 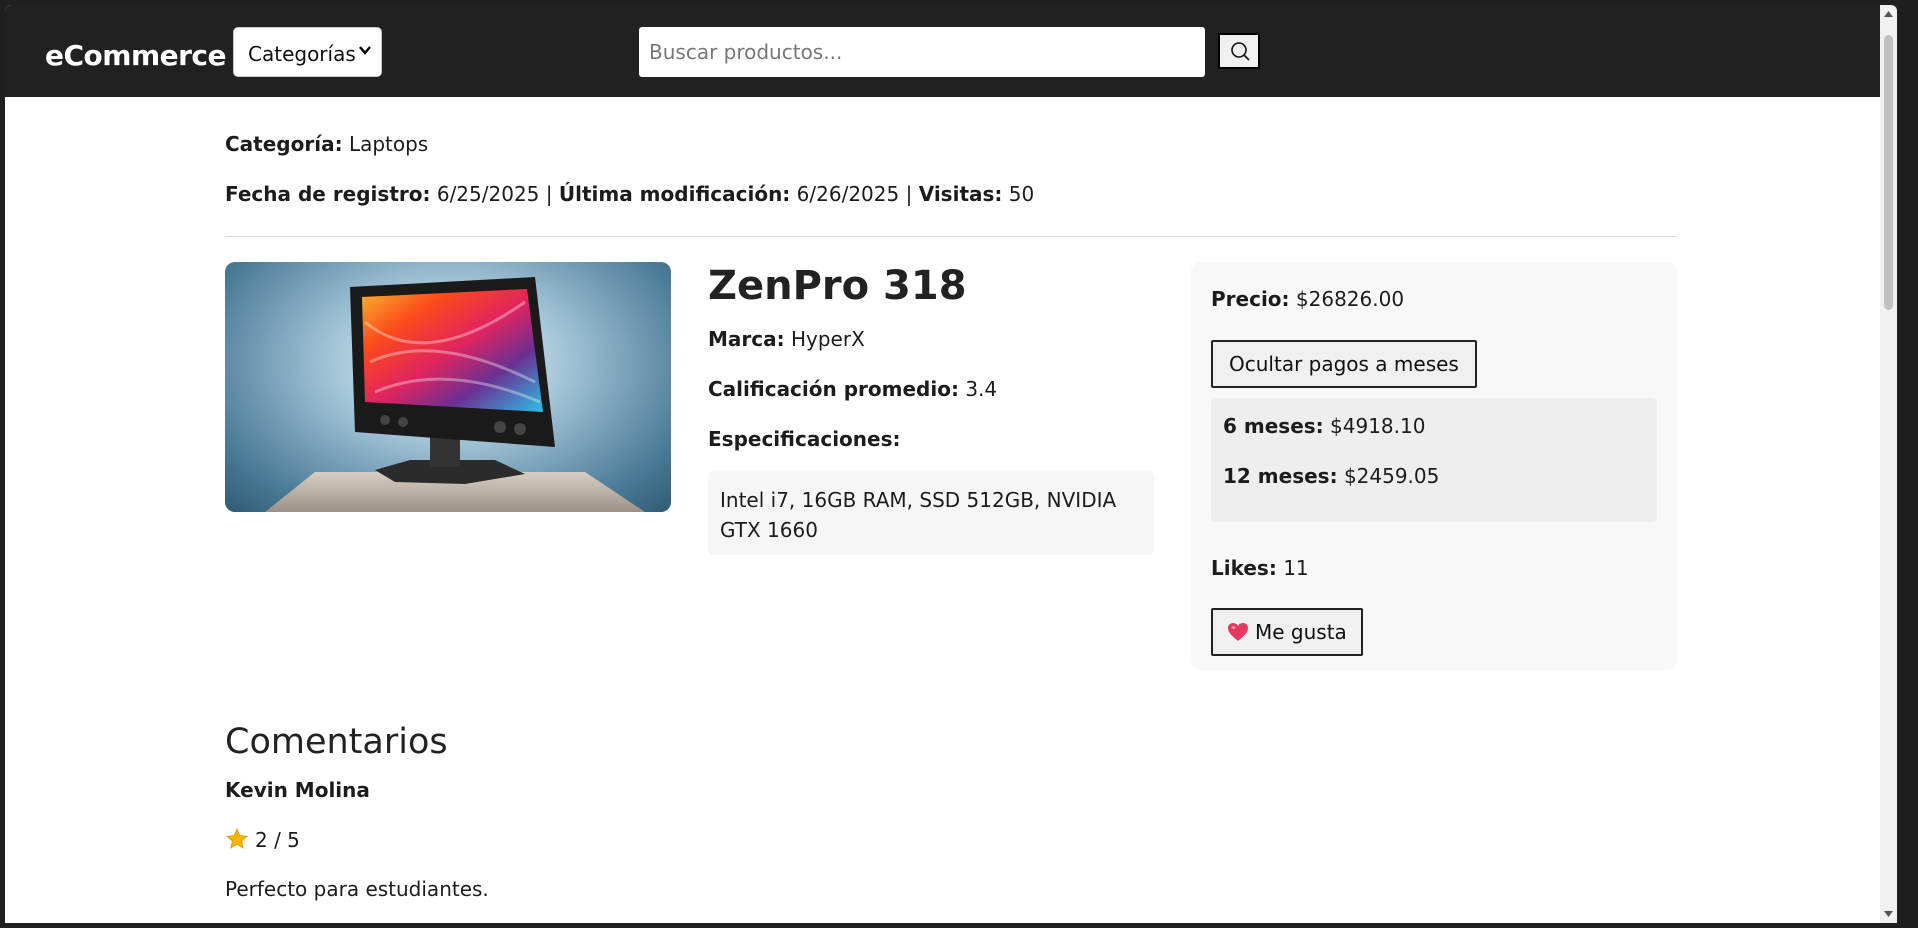 I want to click on heart-icon, so click(x=1238, y=632).